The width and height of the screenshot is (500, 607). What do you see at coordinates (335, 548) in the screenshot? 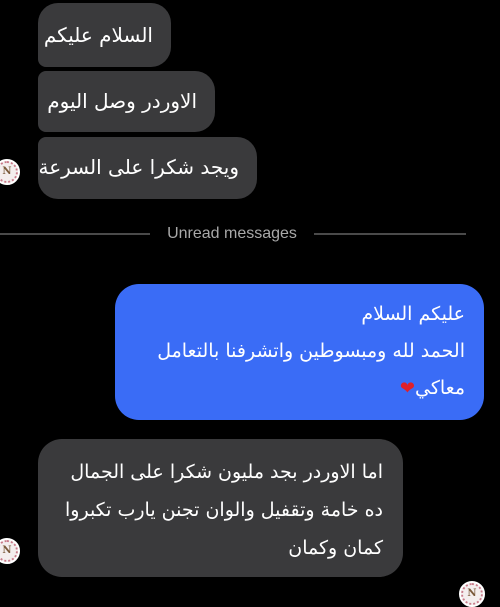
I see `message-text: كمان وكمان` at bounding box center [335, 548].